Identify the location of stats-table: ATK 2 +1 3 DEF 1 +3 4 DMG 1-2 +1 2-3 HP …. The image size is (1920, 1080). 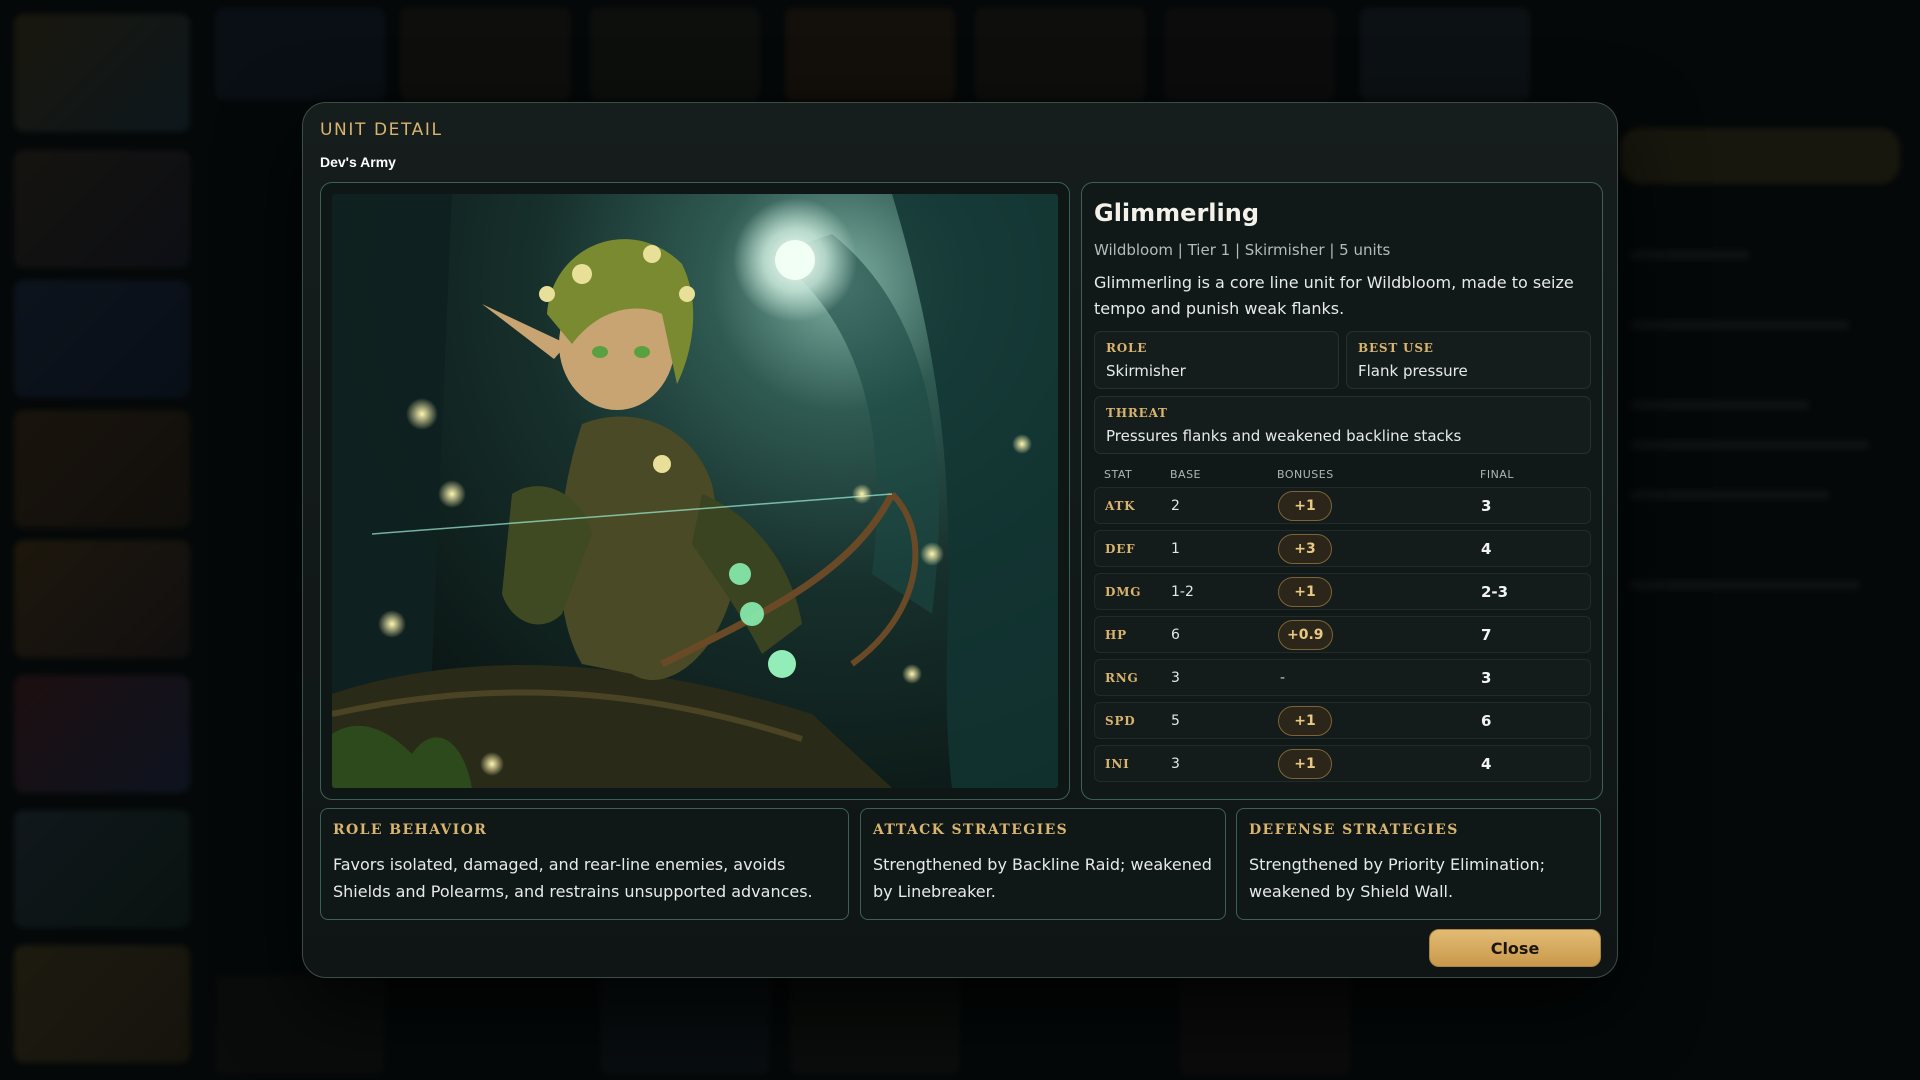
(1342, 634).